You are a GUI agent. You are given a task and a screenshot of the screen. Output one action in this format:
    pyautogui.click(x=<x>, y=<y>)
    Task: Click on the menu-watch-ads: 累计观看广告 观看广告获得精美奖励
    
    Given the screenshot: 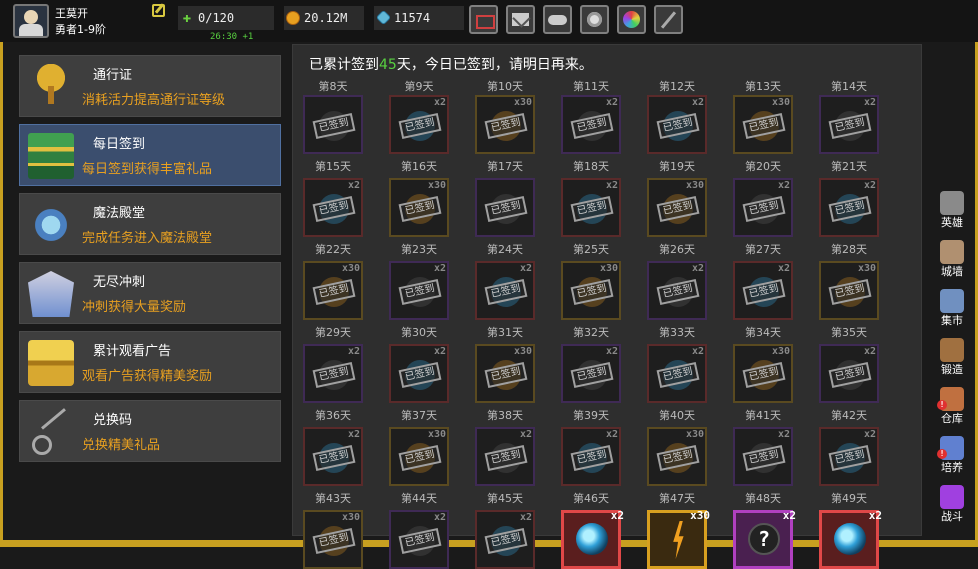 What is the action you would take?
    pyautogui.click(x=150, y=362)
    